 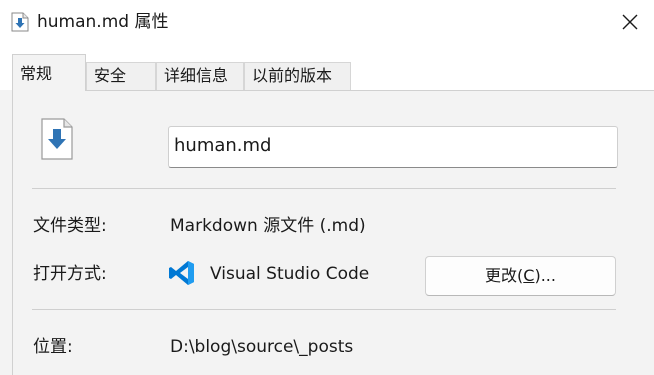 I want to click on change-button-mnemonic: C, so click(x=529, y=275).